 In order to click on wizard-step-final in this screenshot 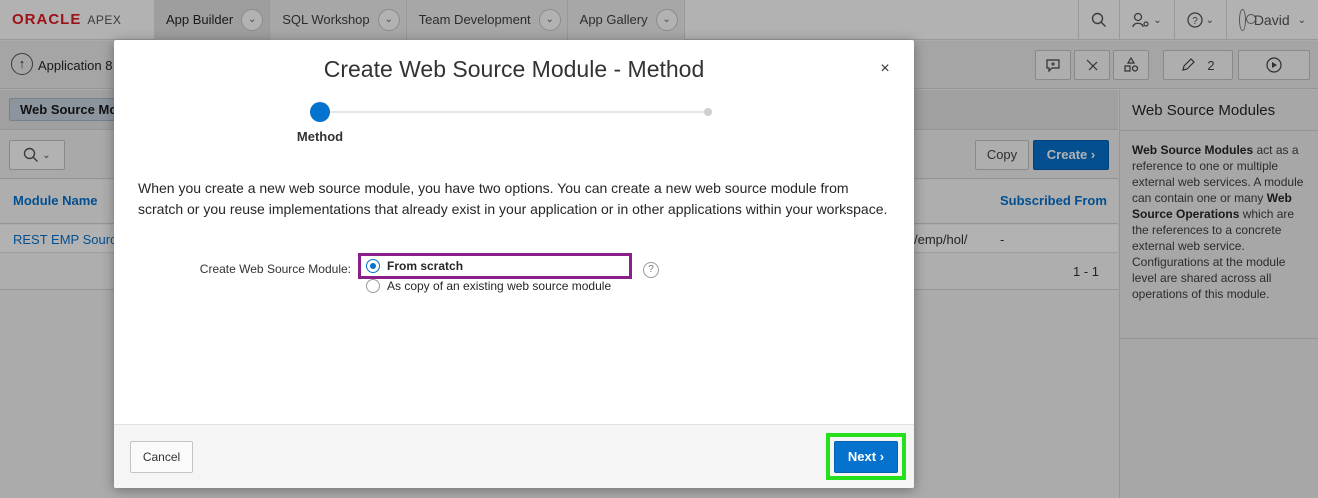, I will do `click(708, 112)`.